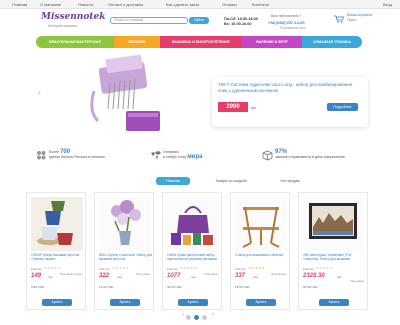 The height and width of the screenshot is (325, 400). Describe the element at coordinates (359, 15) in the screenshot. I see `cart-label: Ваша корзина` at that location.